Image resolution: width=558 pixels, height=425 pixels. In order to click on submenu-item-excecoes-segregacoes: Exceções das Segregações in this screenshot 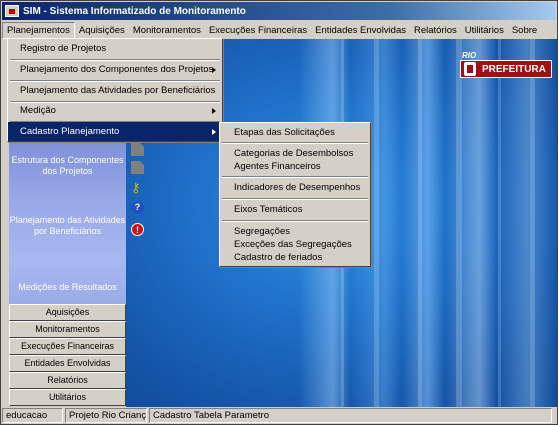, I will do `click(295, 244)`.